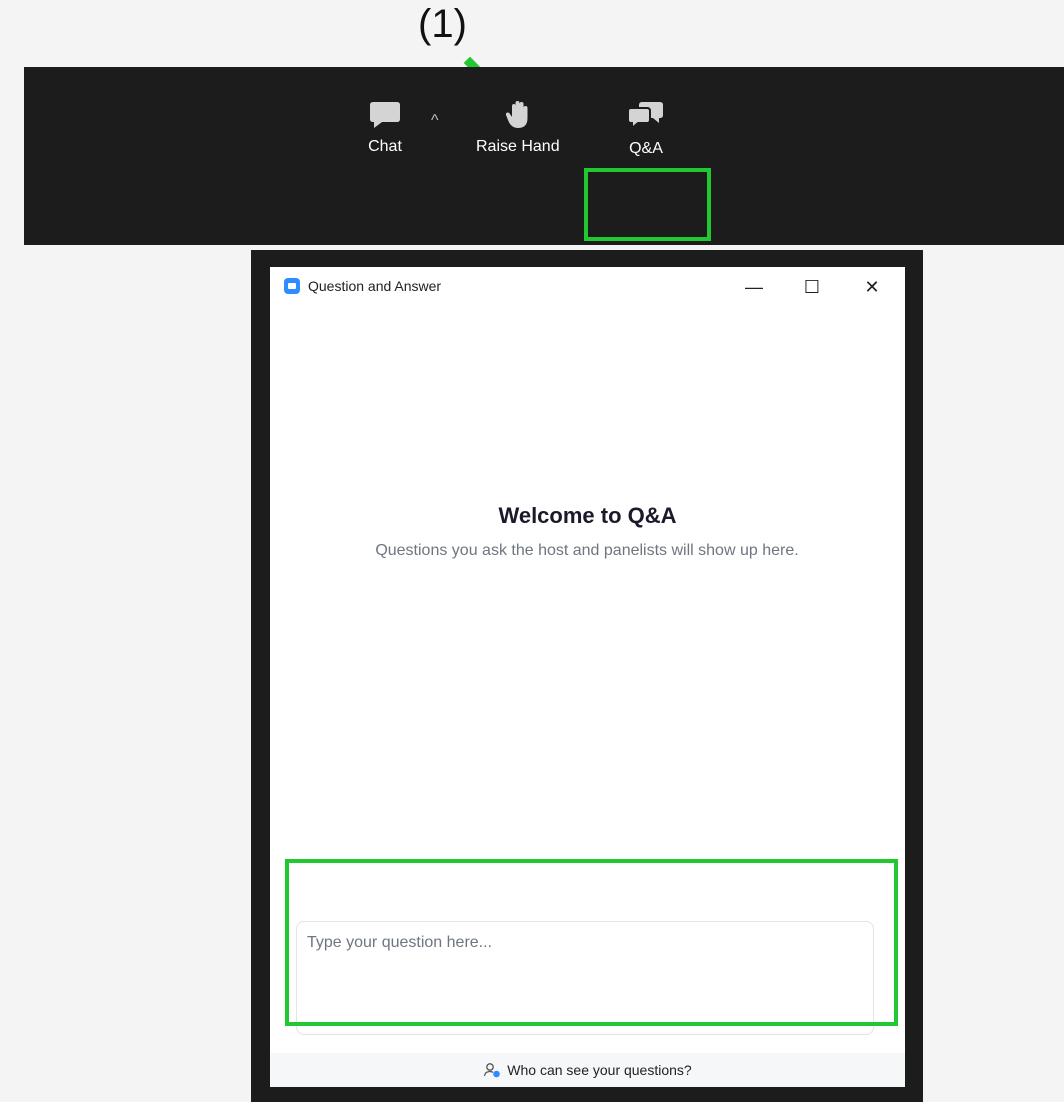 This screenshot has width=1064, height=1102. I want to click on who-can-see-link: Who can see your questions?, so click(599, 1070).